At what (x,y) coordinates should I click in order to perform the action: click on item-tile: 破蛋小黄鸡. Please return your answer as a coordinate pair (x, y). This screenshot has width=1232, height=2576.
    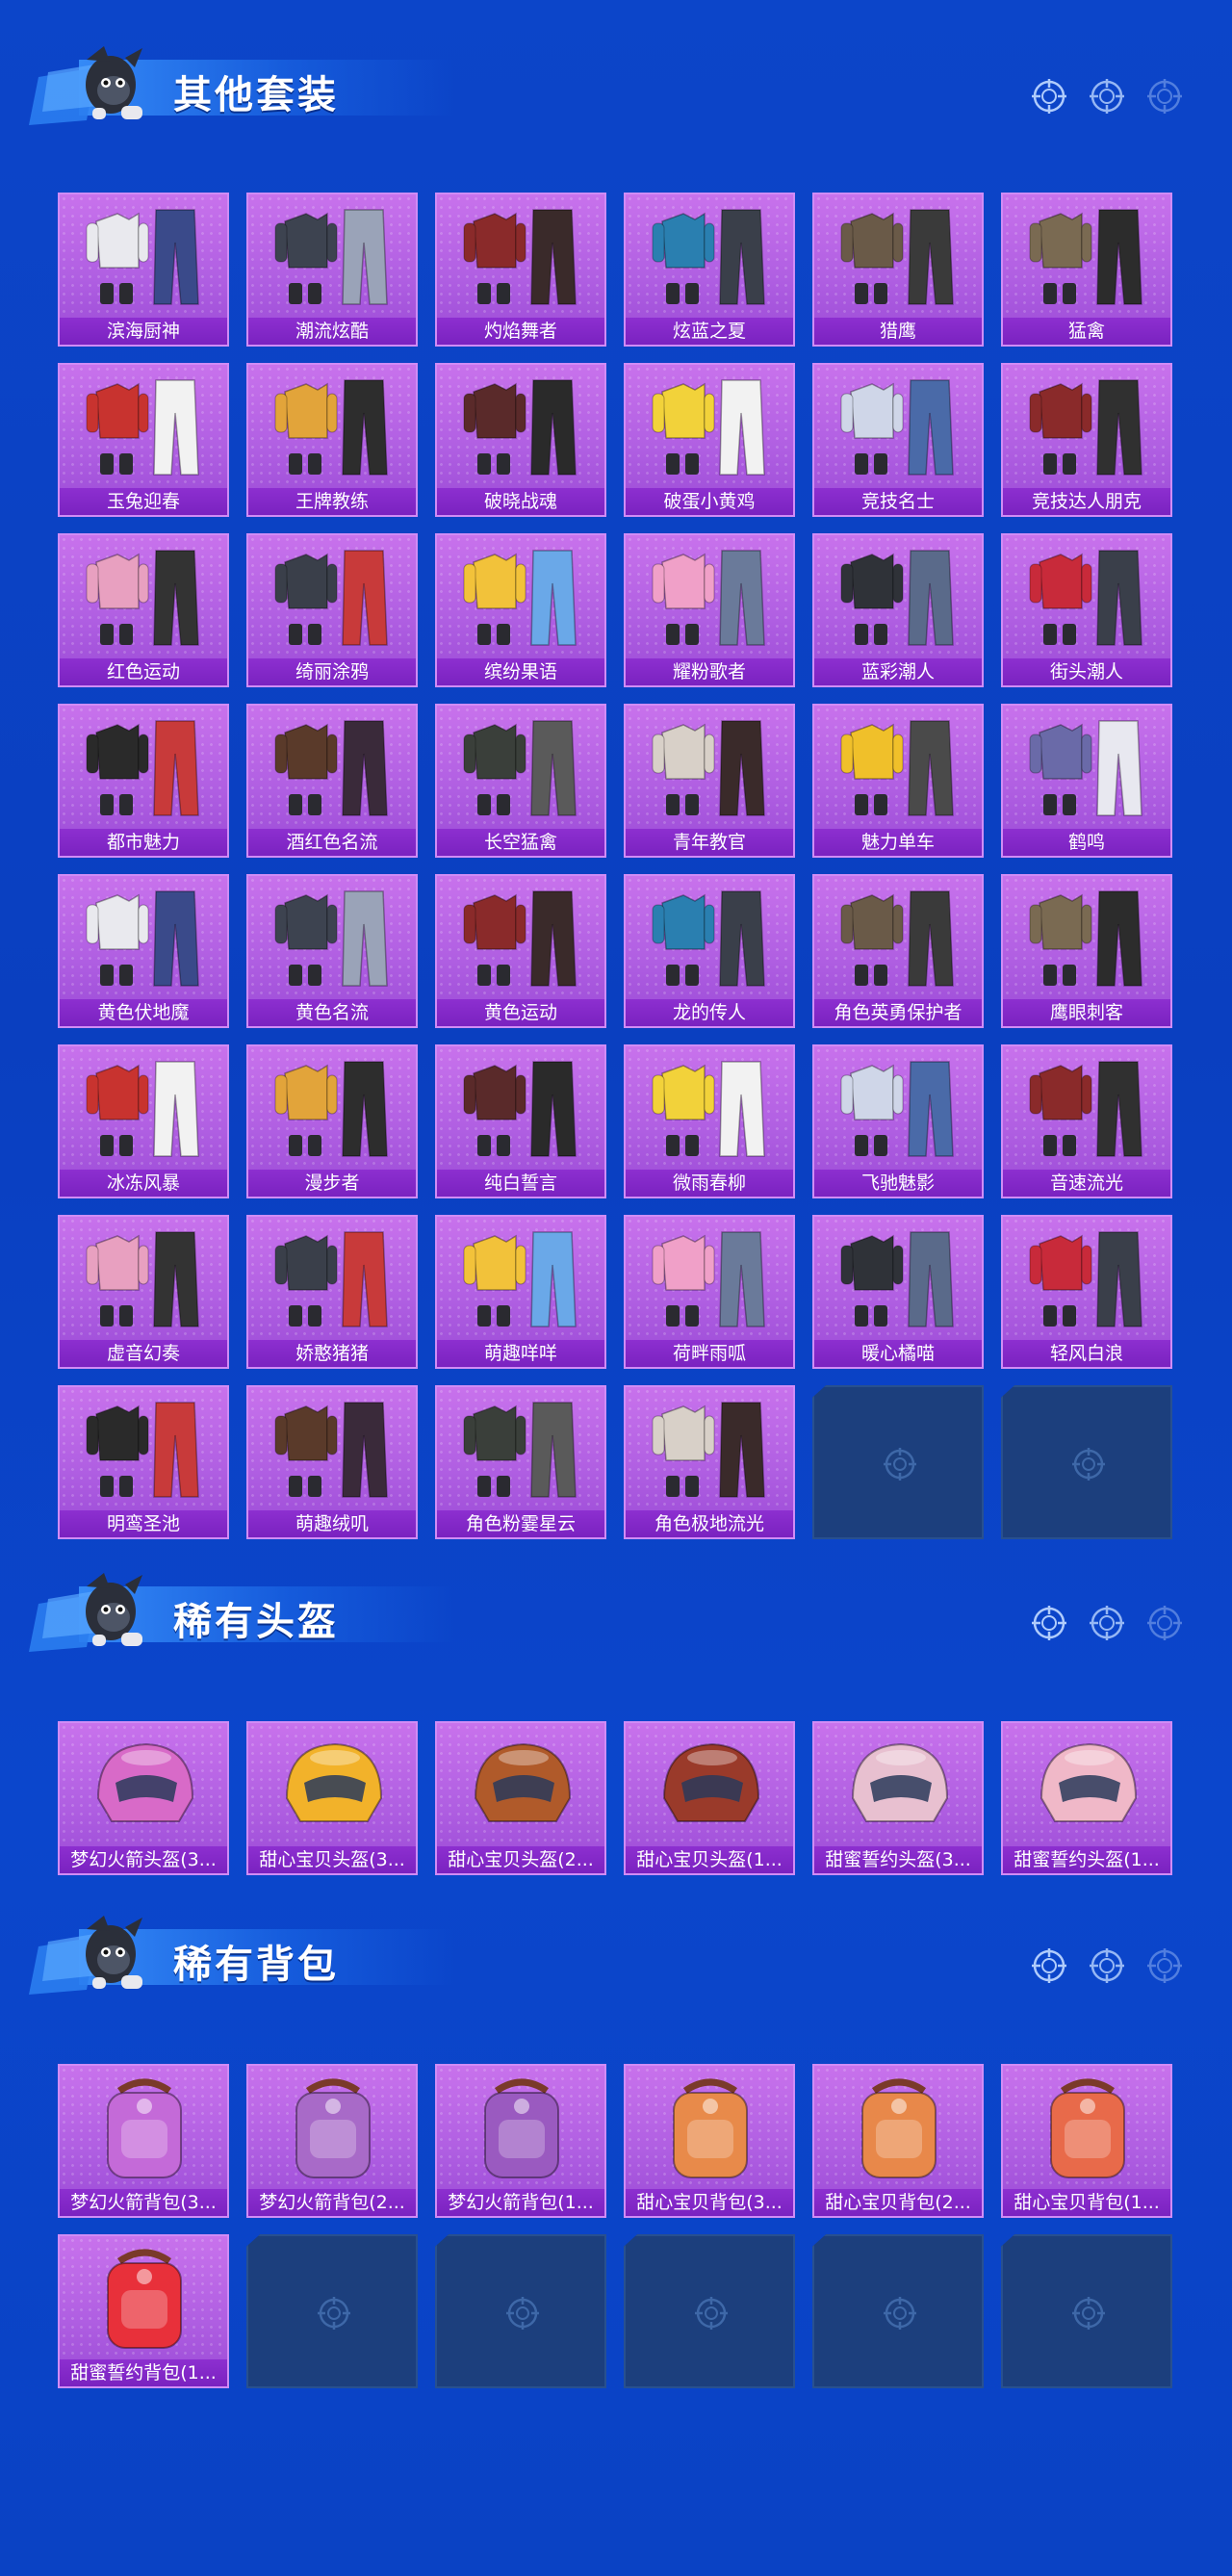
    Looking at the image, I should click on (709, 440).